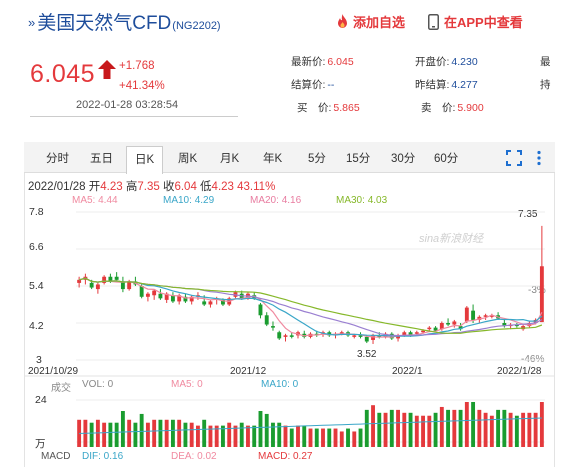 The width and height of the screenshot is (567, 467). I want to click on macd-title: MACD, so click(56, 456).